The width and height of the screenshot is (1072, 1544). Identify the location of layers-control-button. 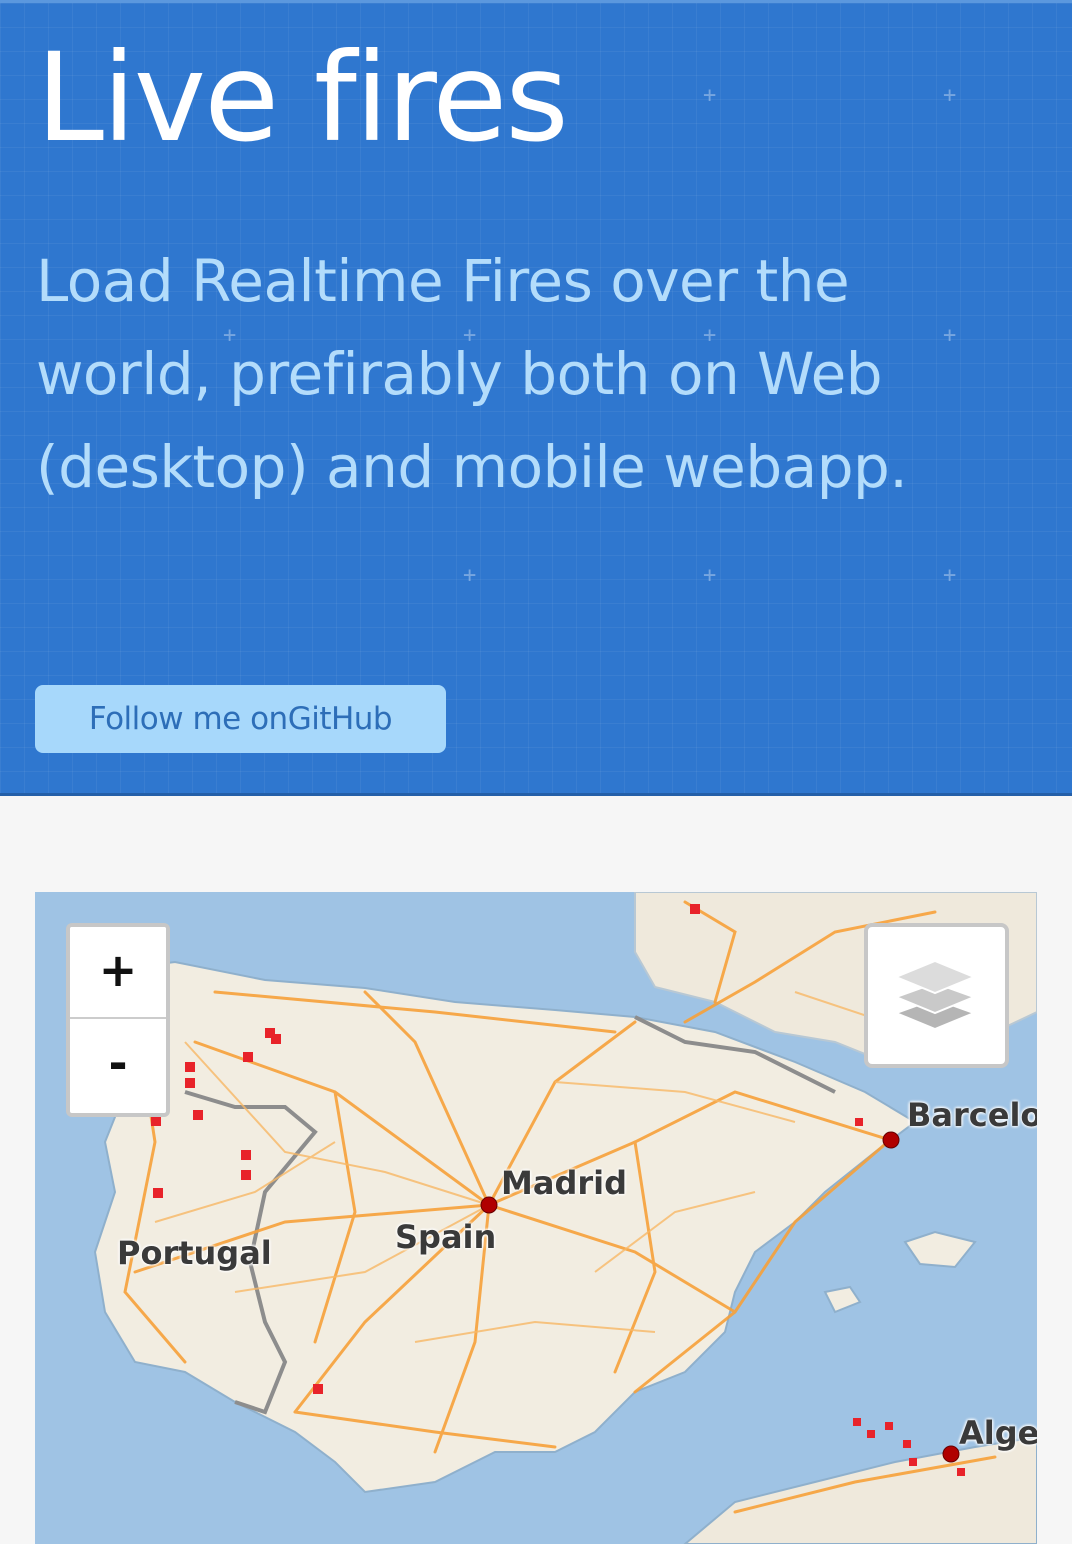
(936, 995).